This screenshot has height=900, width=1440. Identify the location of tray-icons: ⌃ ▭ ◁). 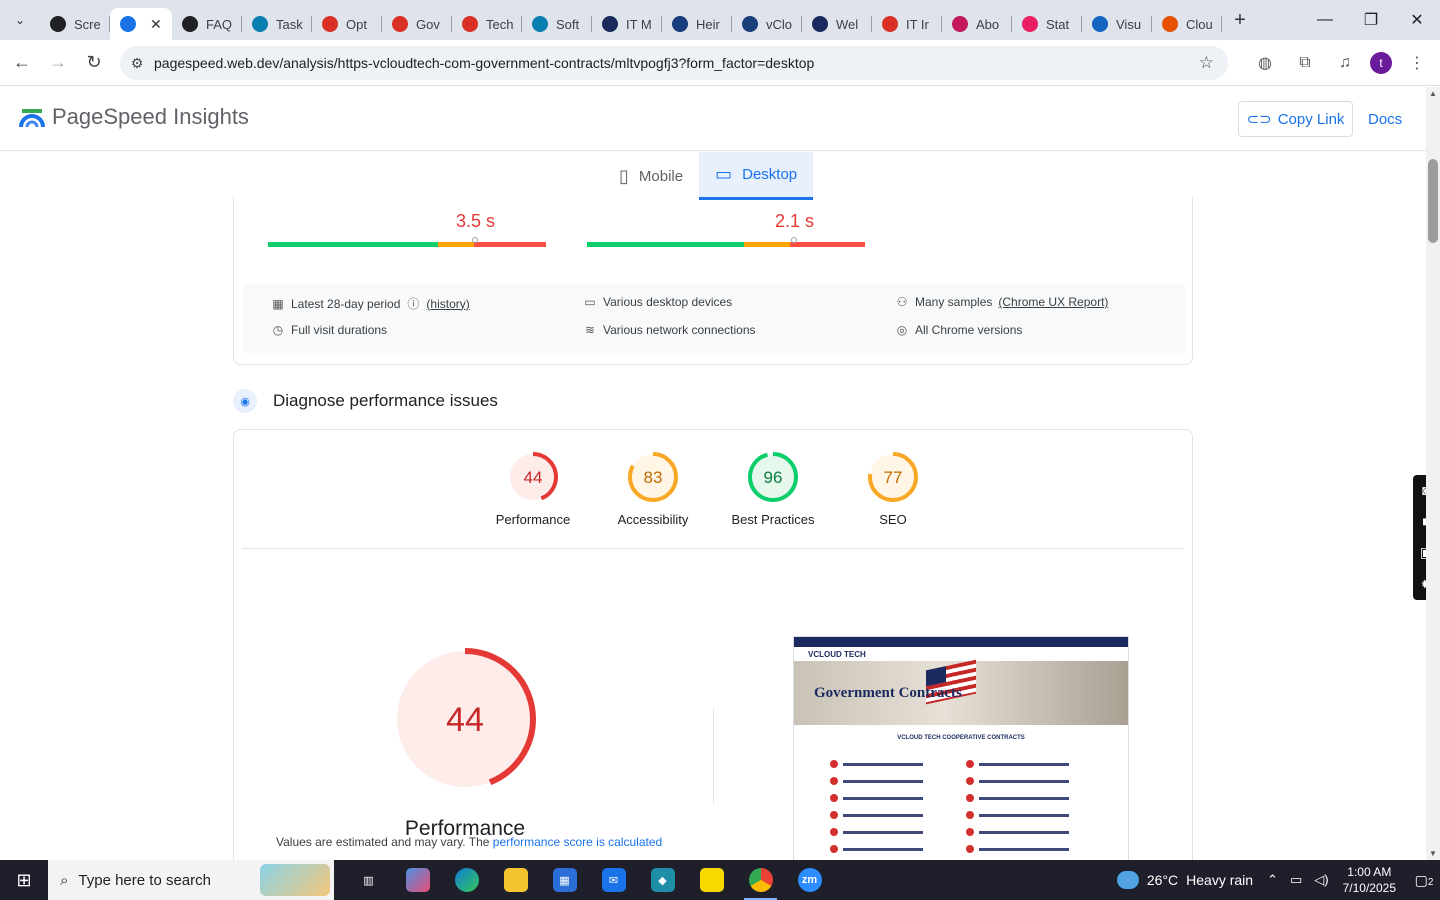
(1298, 880).